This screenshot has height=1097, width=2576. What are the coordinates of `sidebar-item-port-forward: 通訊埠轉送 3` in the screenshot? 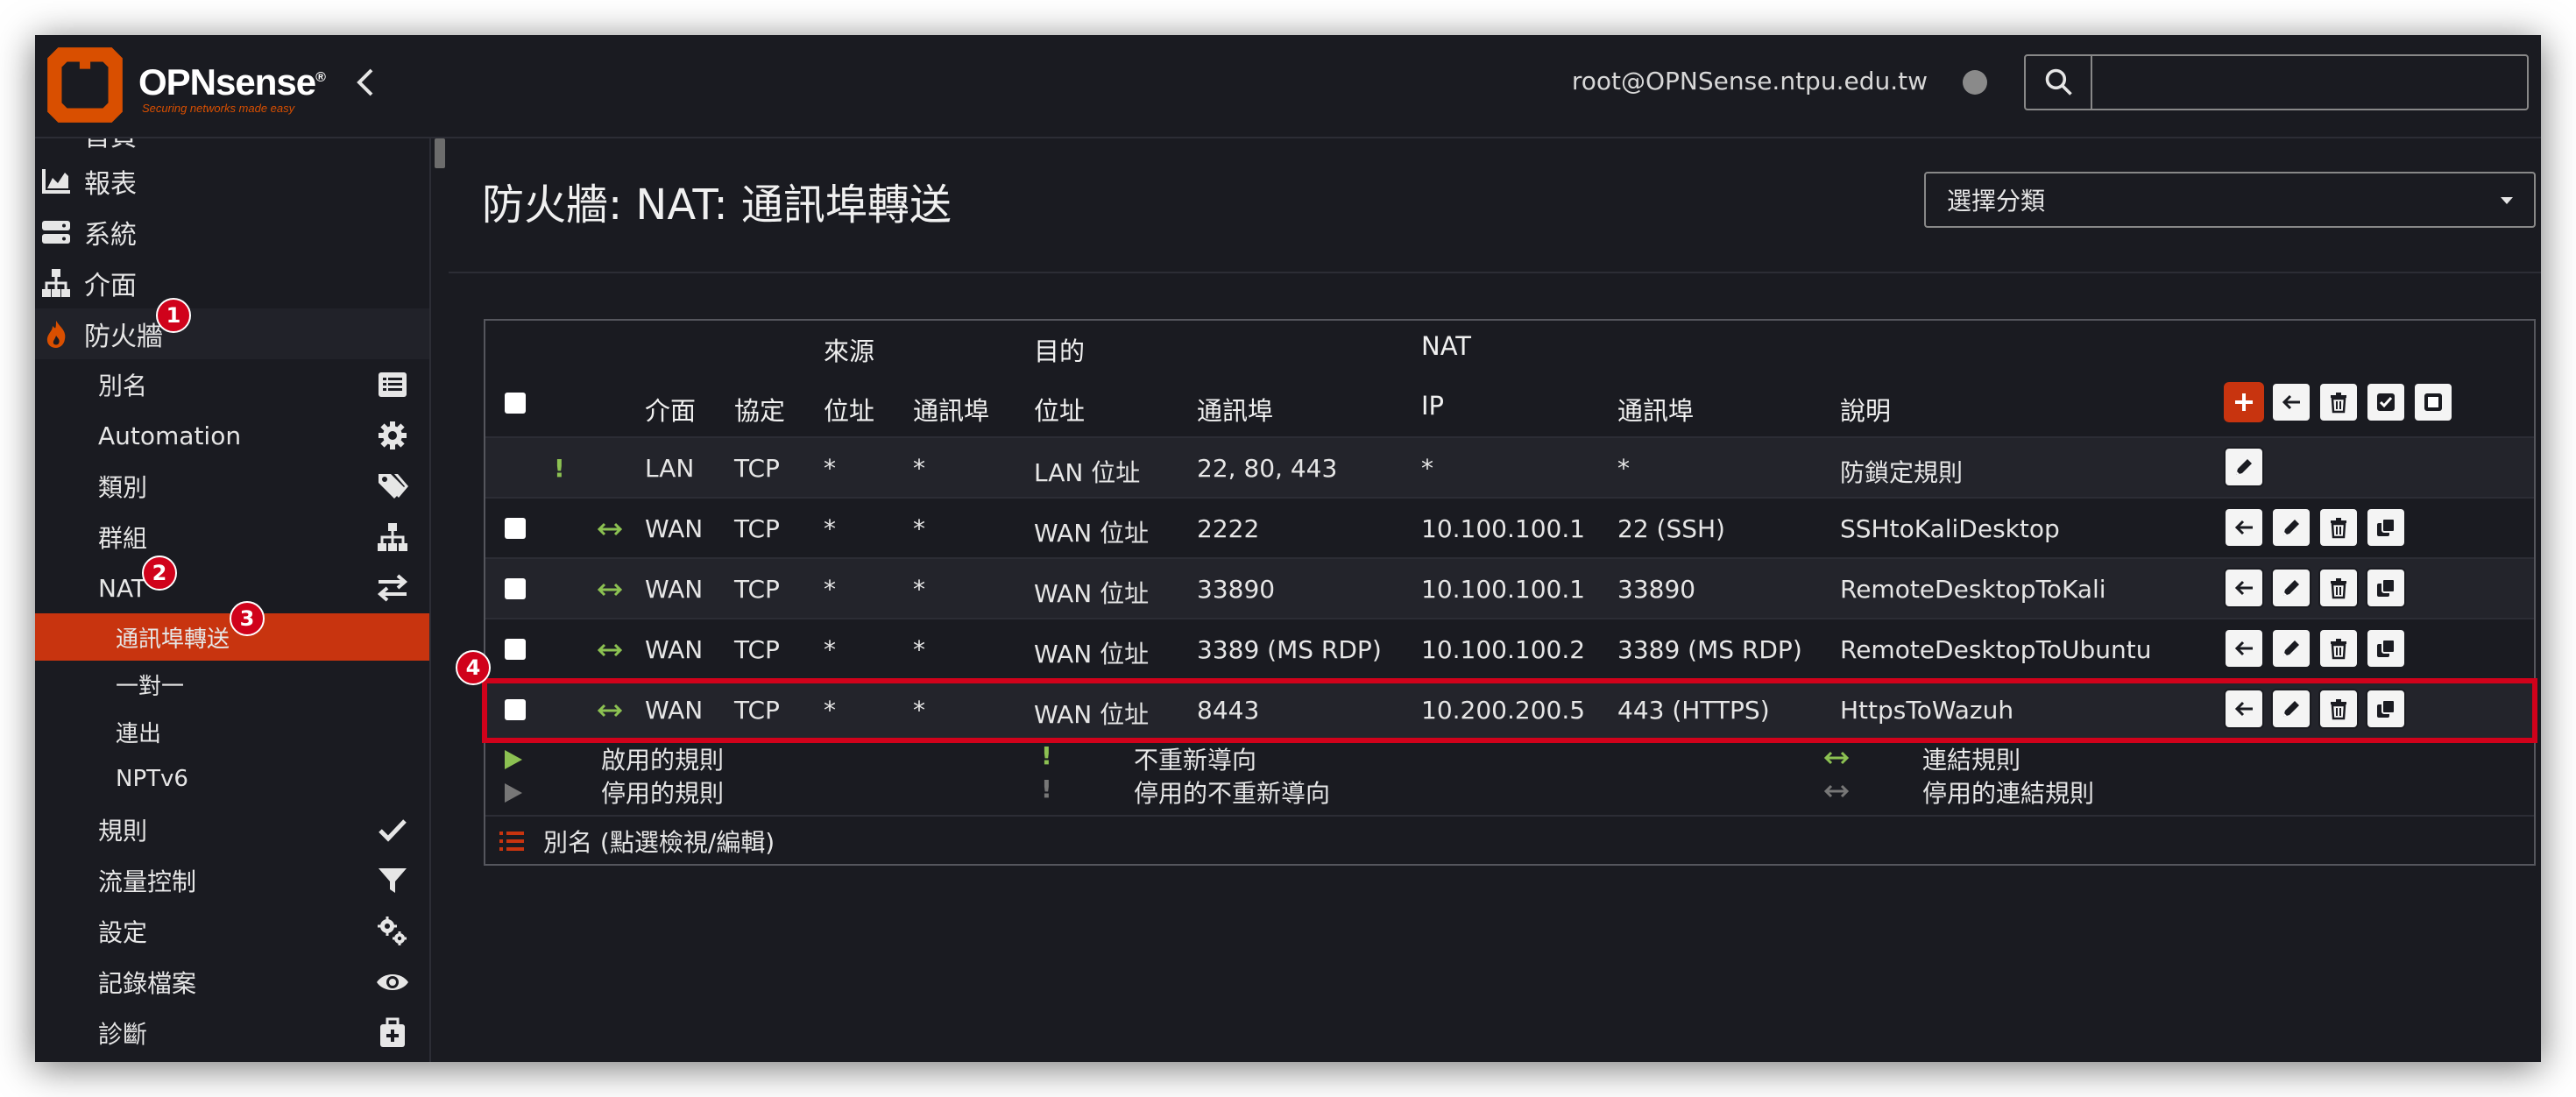 It's located at (232, 631).